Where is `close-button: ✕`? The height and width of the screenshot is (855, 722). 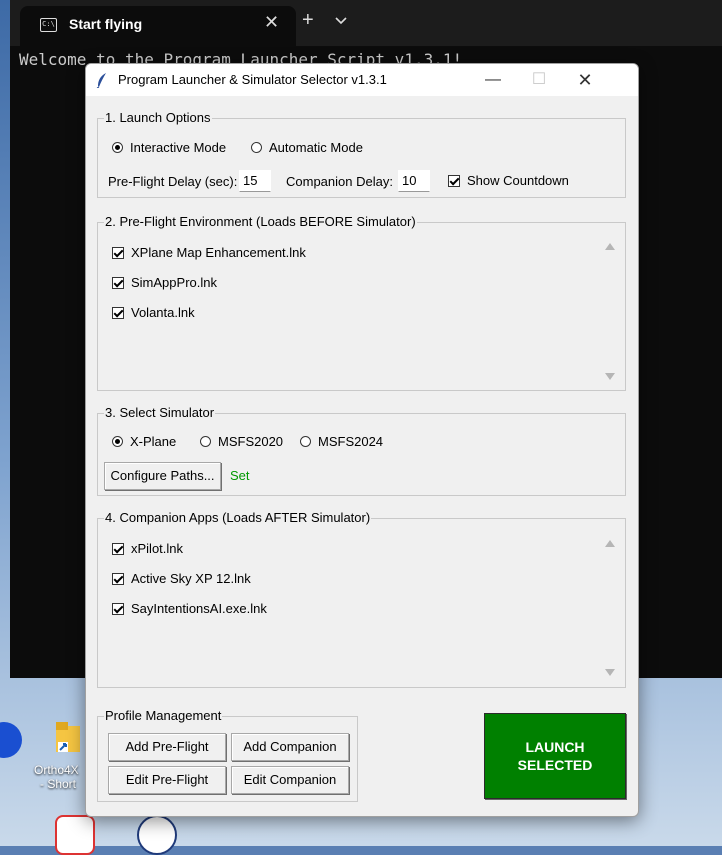
close-button: ✕ is located at coordinates (585, 80).